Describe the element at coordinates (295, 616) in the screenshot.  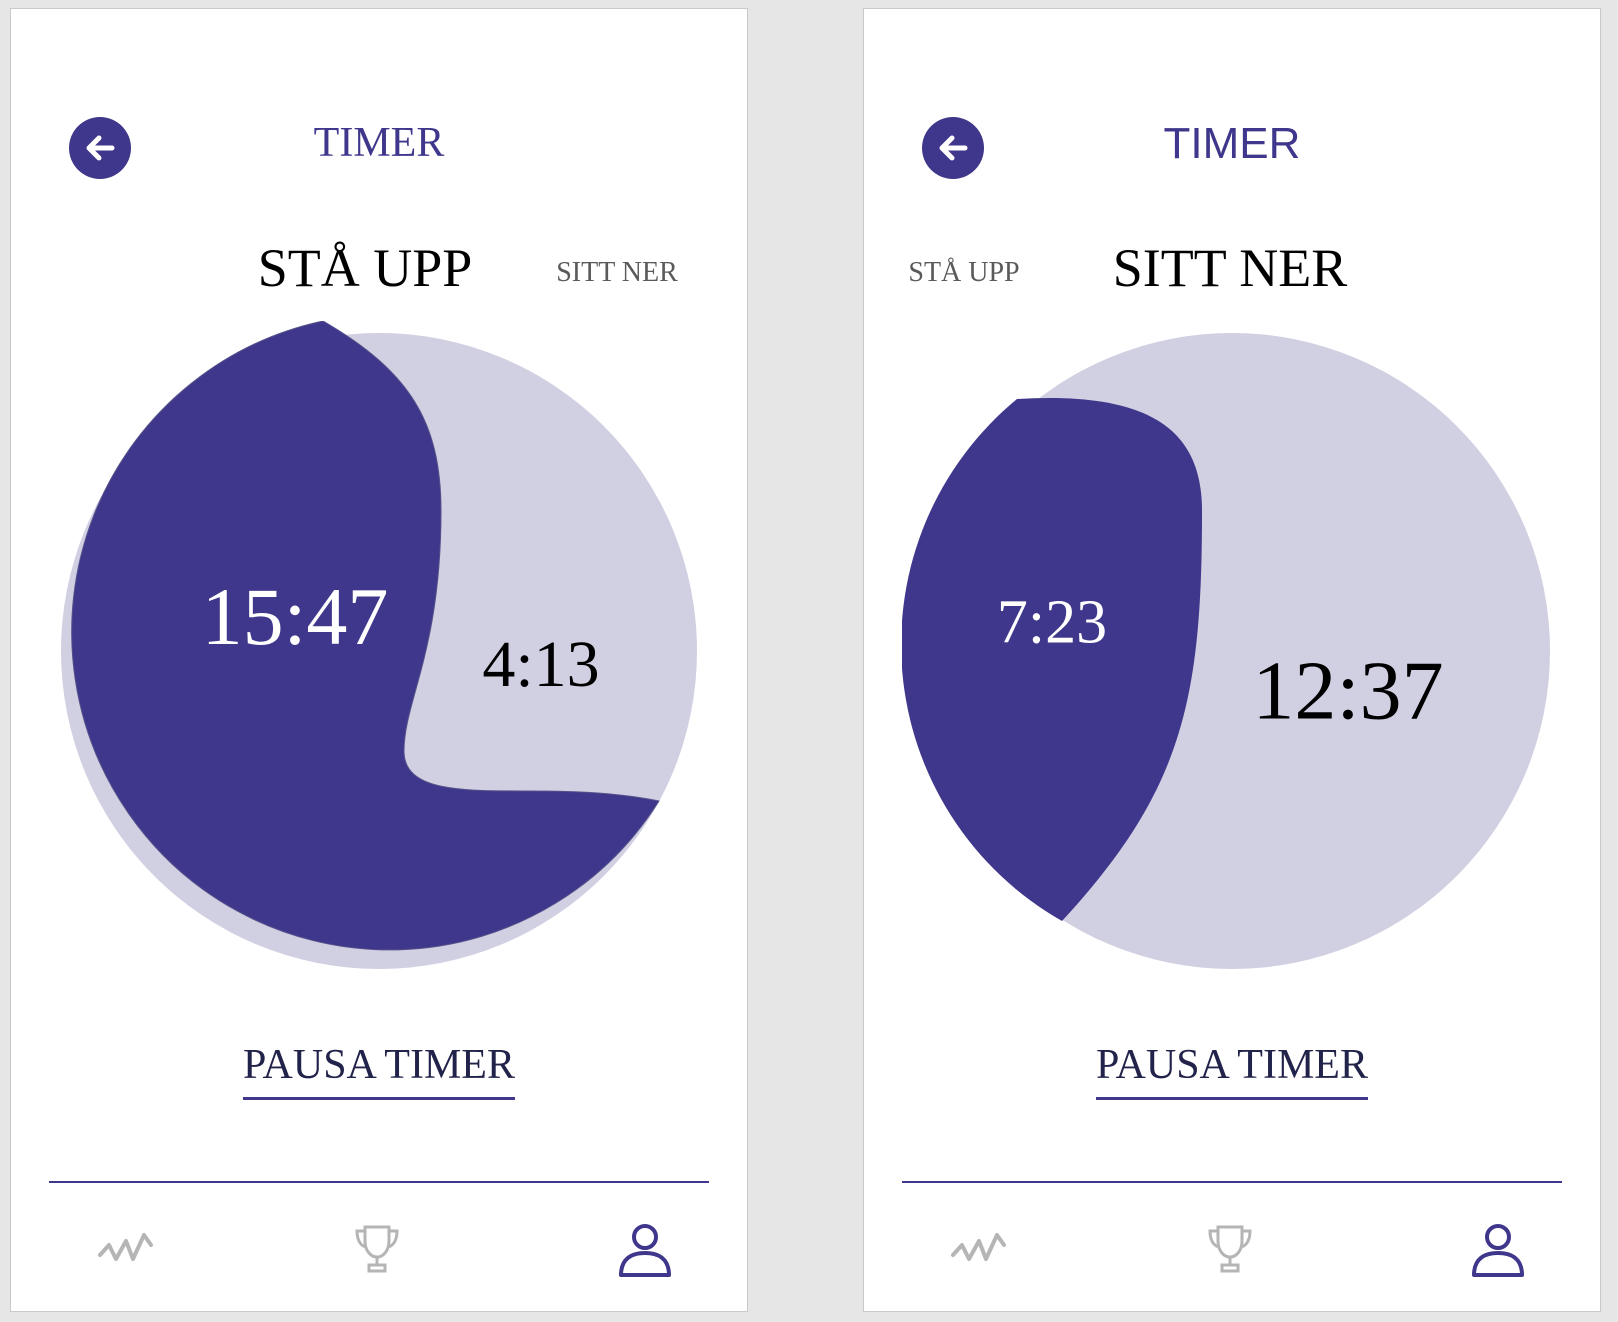
I see `elapsed-time: 15:47` at that location.